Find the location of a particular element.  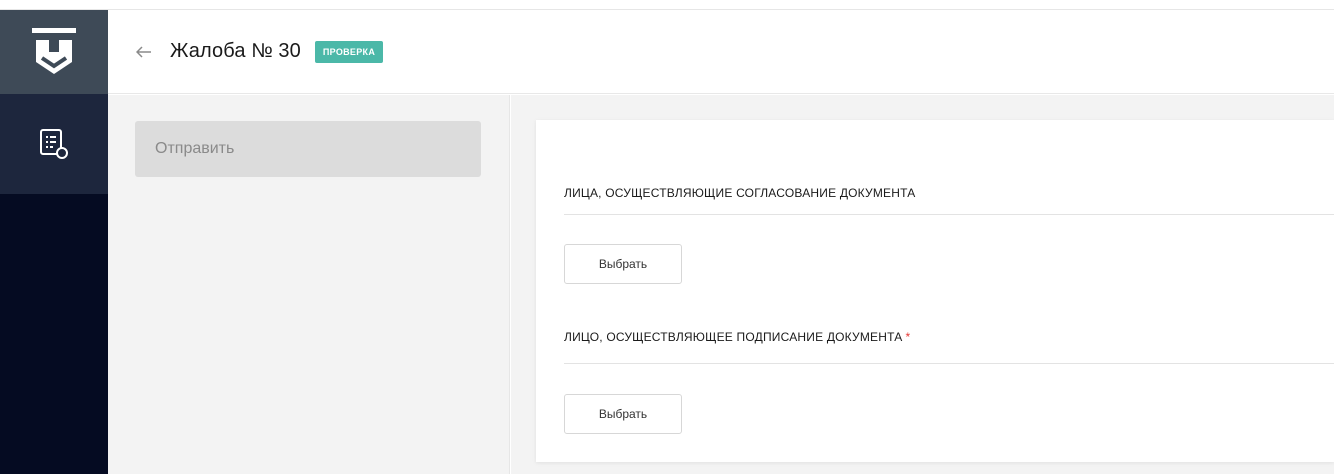

select-signer-button: Выбрать is located at coordinates (623, 414).